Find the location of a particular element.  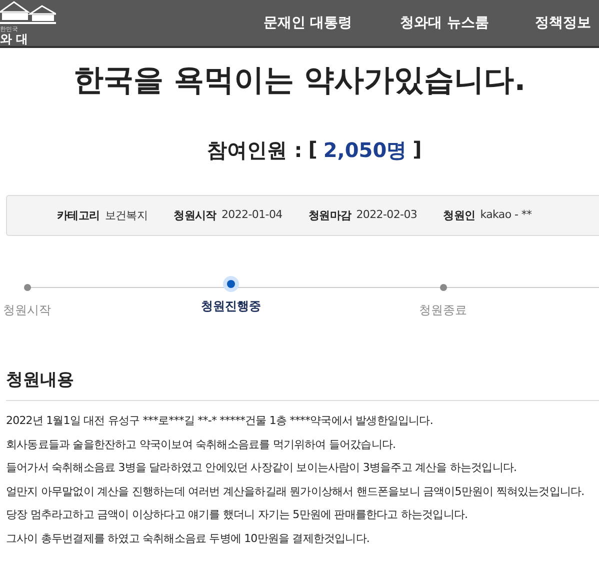

bracket: [ is located at coordinates (313, 150).